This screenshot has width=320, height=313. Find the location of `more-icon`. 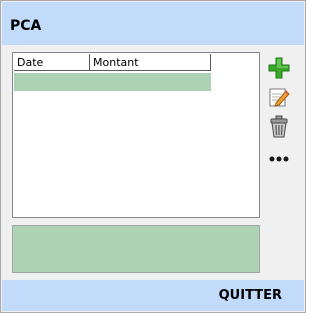

more-icon is located at coordinates (279, 159).